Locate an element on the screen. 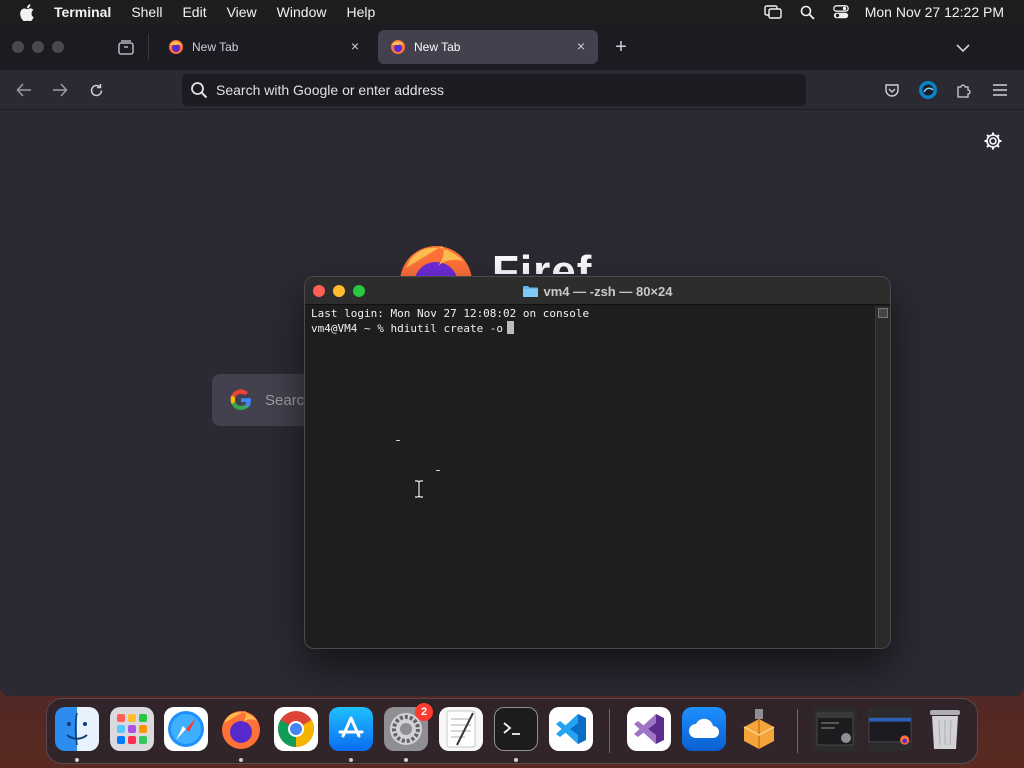 Image resolution: width=1024 pixels, height=768 pixels. address-bar is located at coordinates (494, 90).